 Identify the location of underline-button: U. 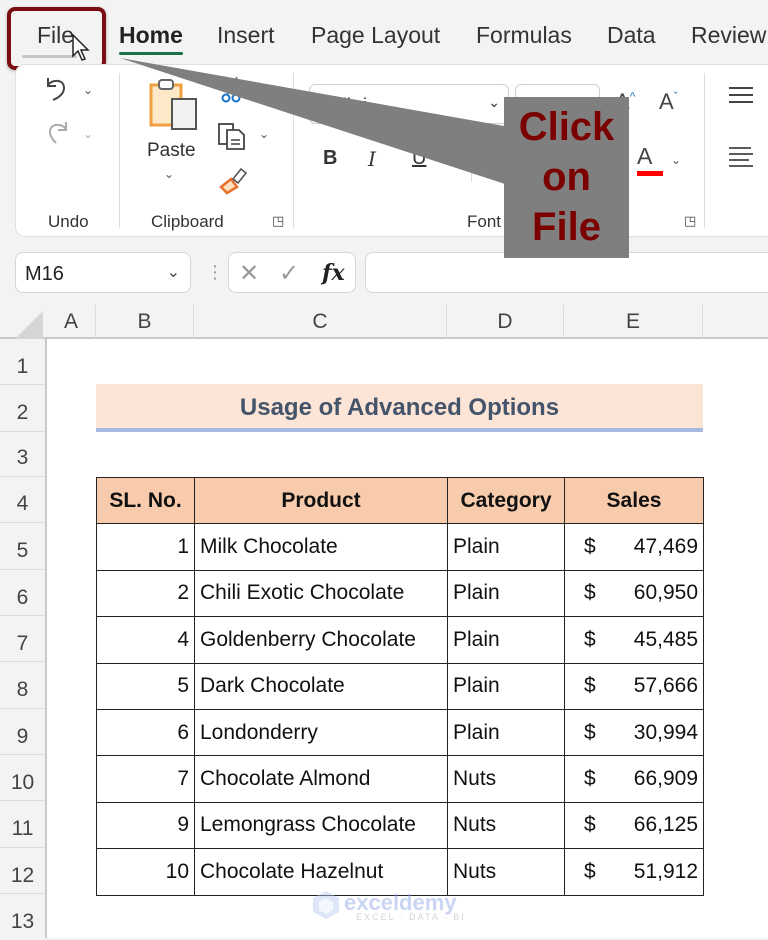
(419, 158).